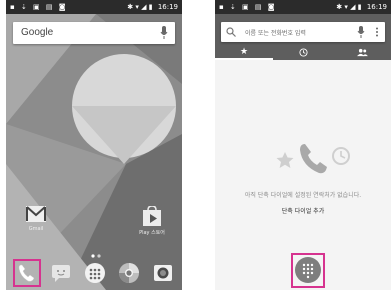  What do you see at coordinates (231, 32) in the screenshot?
I see `search-icon` at bounding box center [231, 32].